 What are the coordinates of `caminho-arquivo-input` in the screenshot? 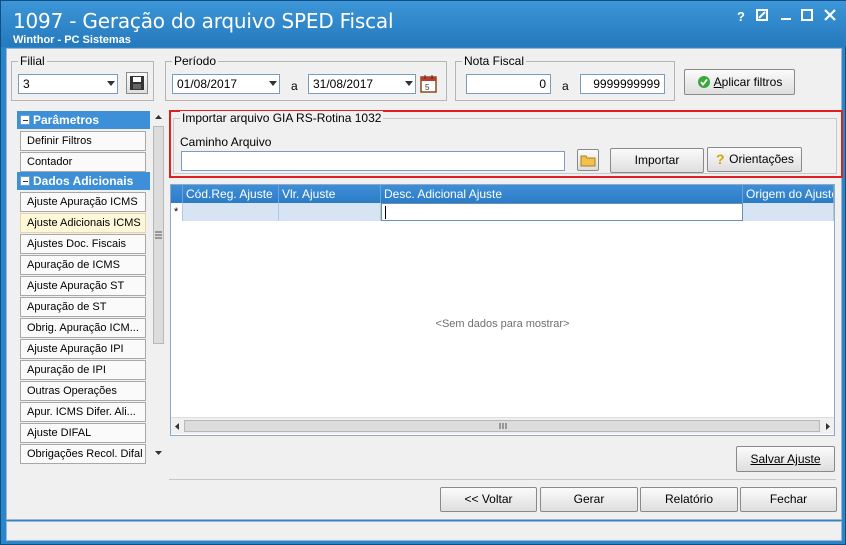 It's located at (373, 161).